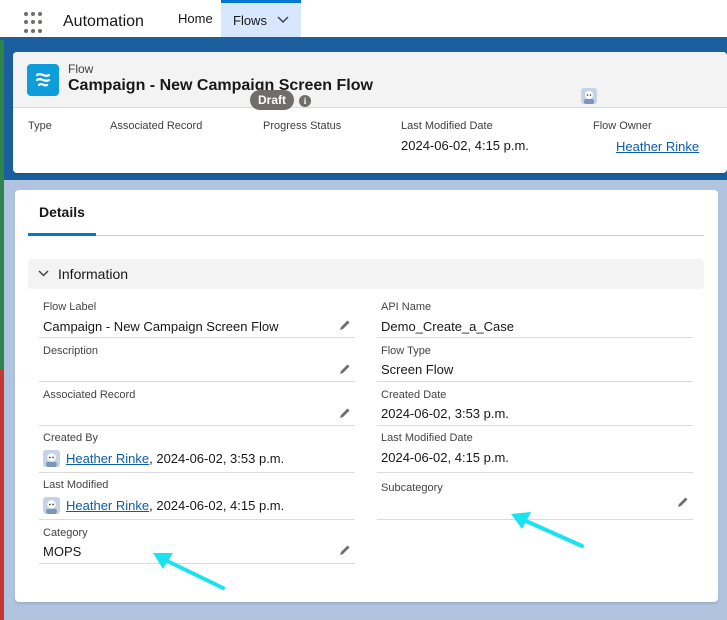 This screenshot has height=620, width=727. I want to click on associated-record-label: Associated Record, so click(156, 126).